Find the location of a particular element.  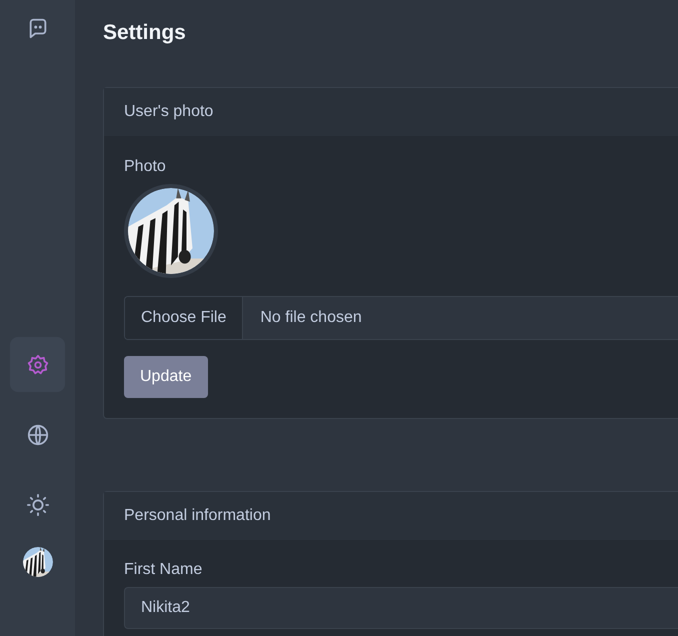

file-field: Choose File No file chosen is located at coordinates (401, 318).